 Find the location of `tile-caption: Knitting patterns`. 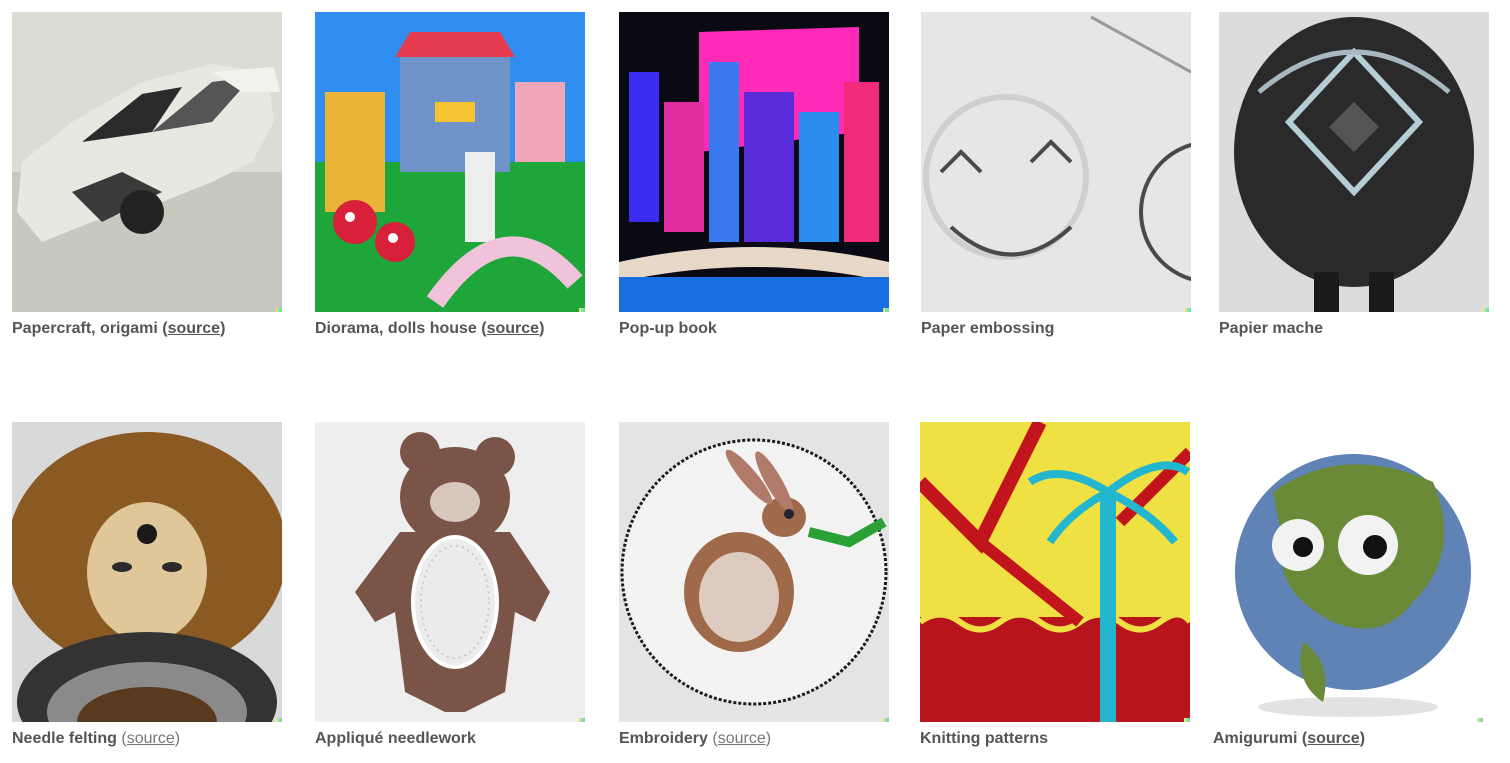

tile-caption: Knitting patterns is located at coordinates (1055, 739).